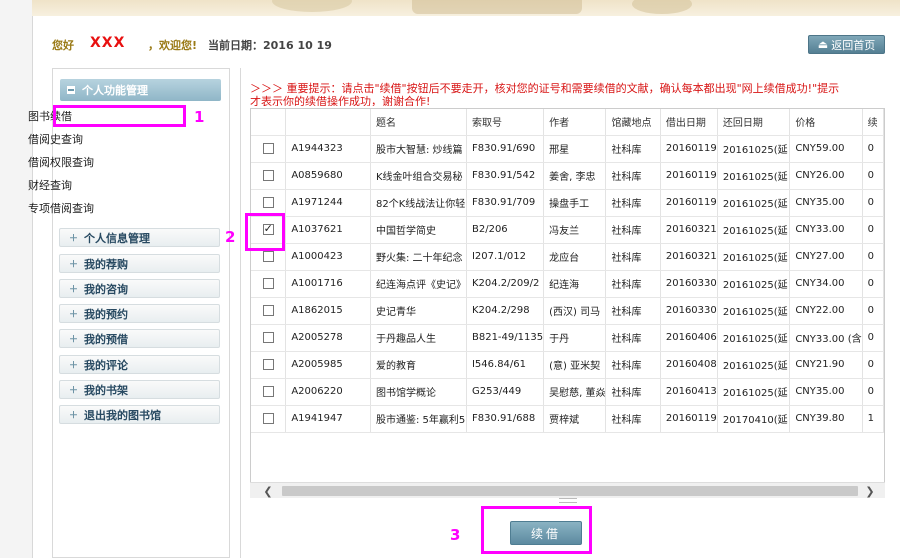  Describe the element at coordinates (689, 392) in the screenshot. I see `cell-loan: 20160413` at that location.